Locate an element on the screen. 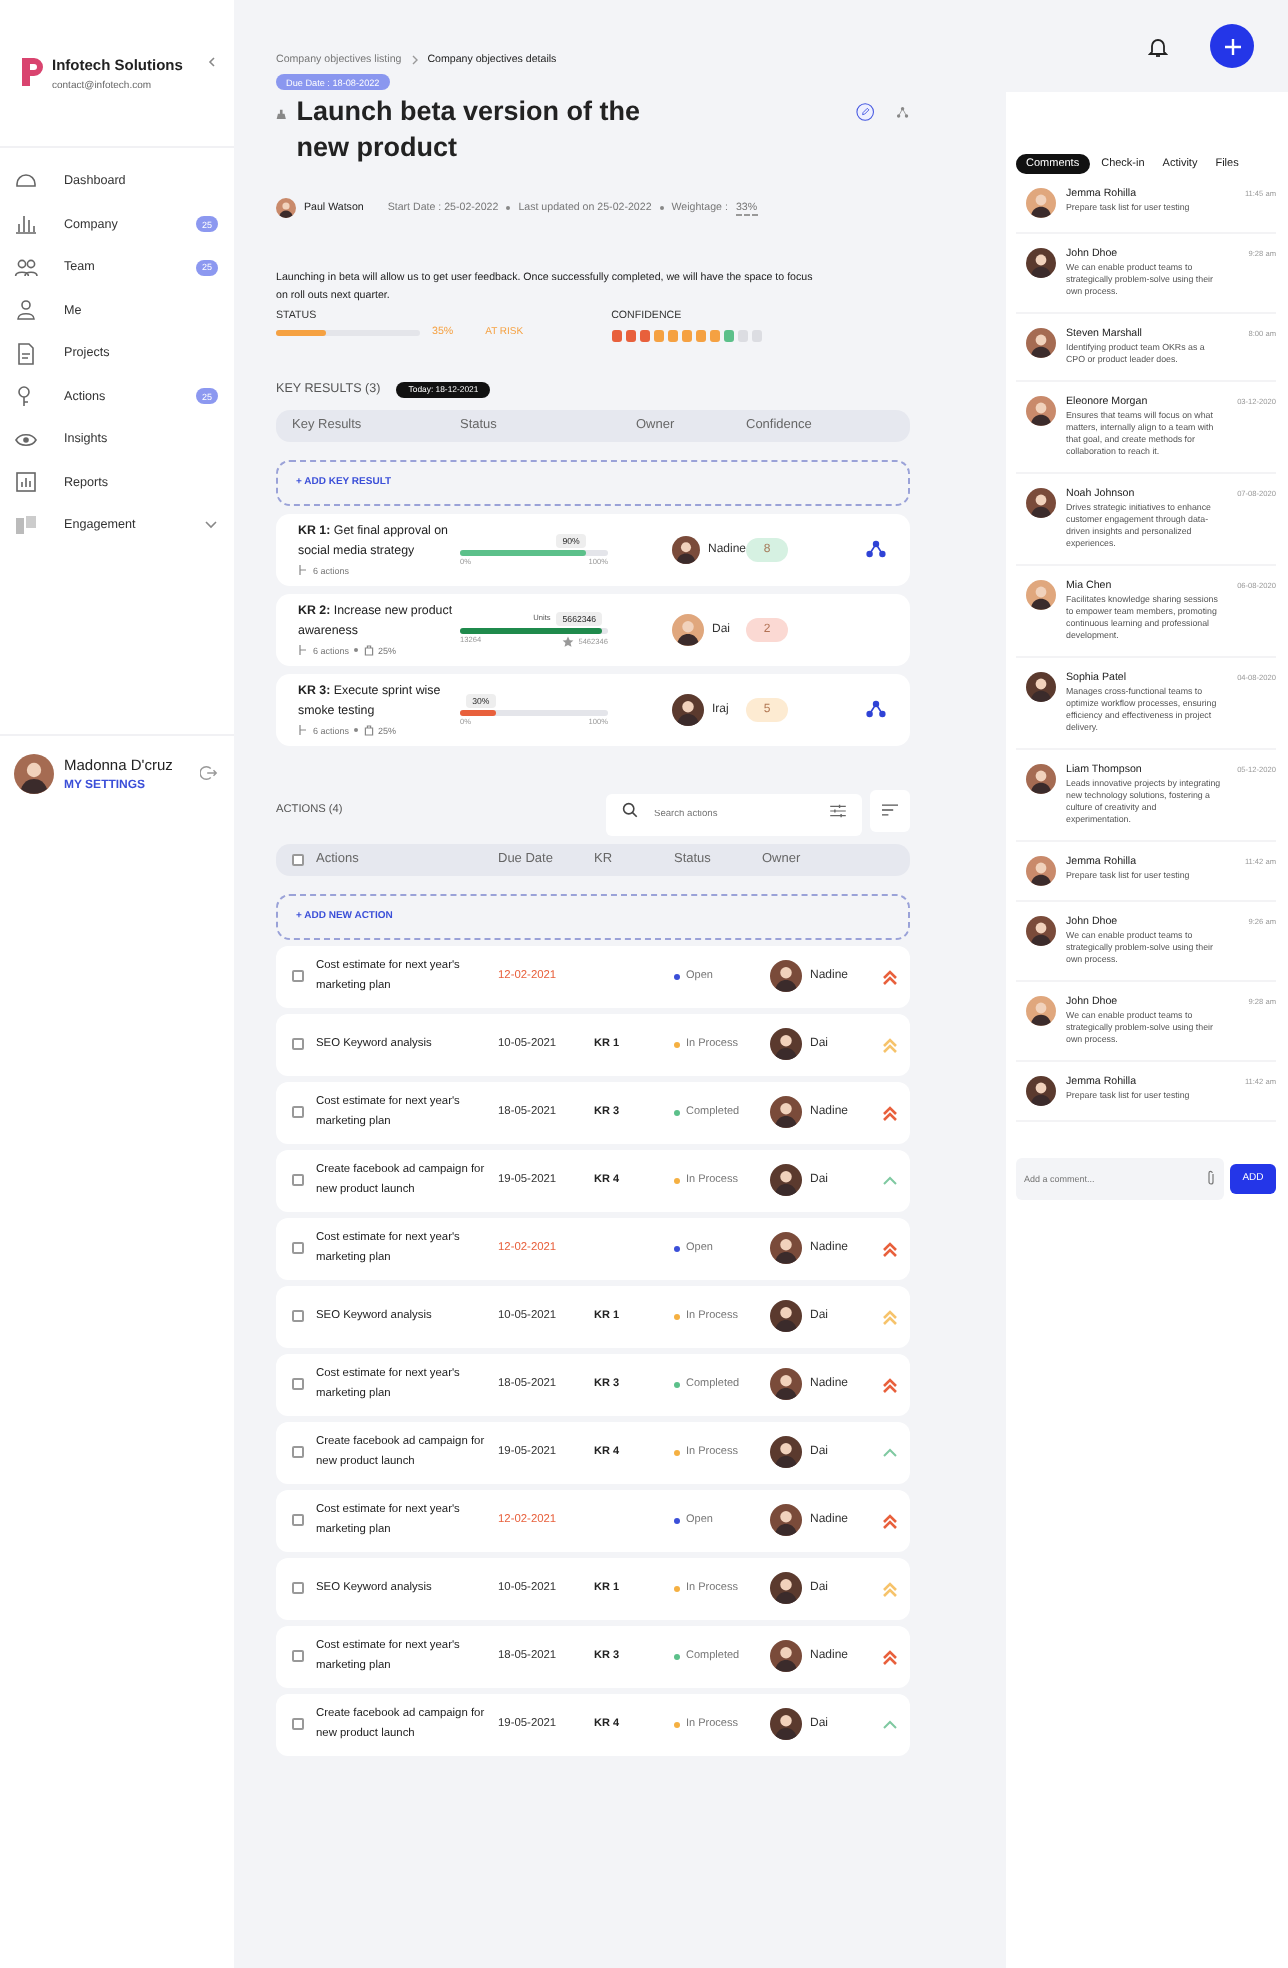 Image resolution: width=1288 pixels, height=1968 pixels. star-icon is located at coordinates (568, 641).